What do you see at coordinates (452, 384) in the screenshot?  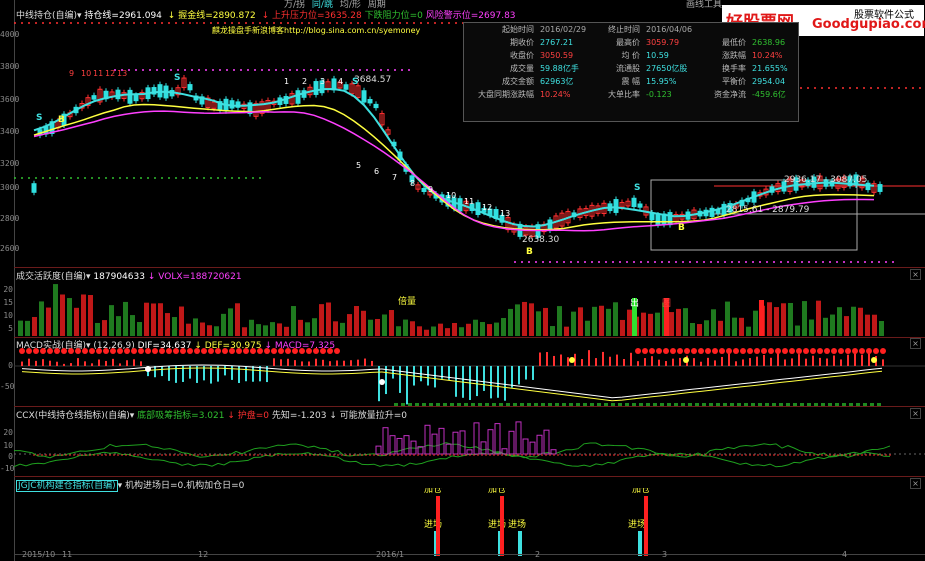 I see `def-line` at bounding box center [452, 384].